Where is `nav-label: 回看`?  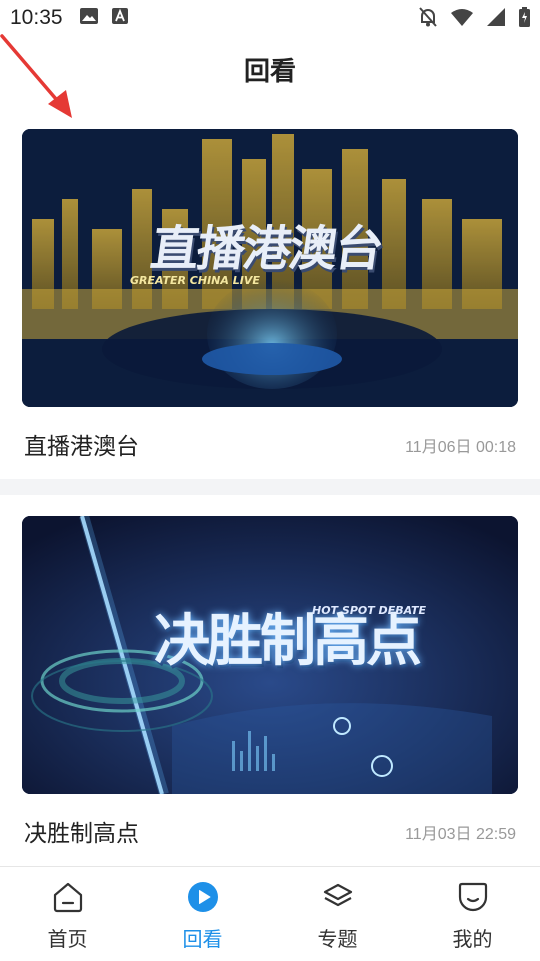 nav-label: 回看 is located at coordinates (202, 939).